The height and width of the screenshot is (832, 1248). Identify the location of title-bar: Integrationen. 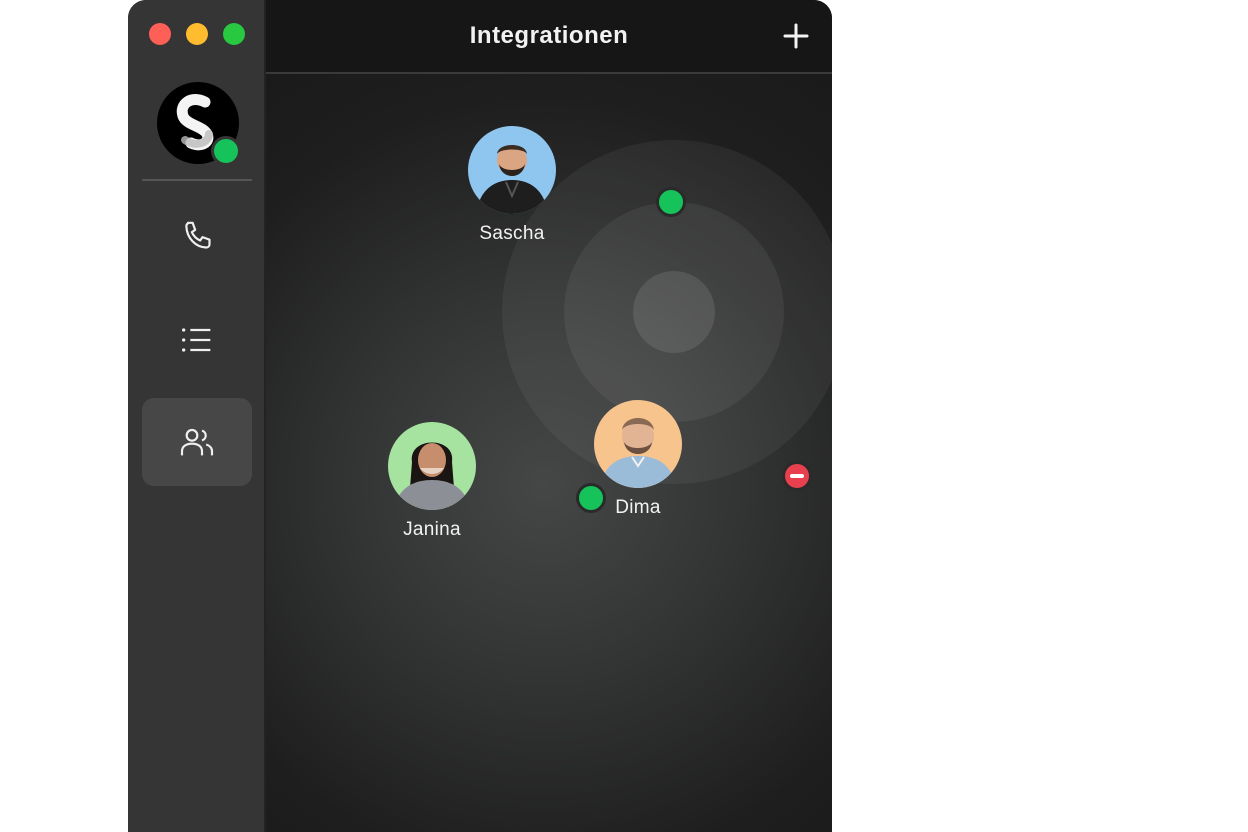
(549, 37).